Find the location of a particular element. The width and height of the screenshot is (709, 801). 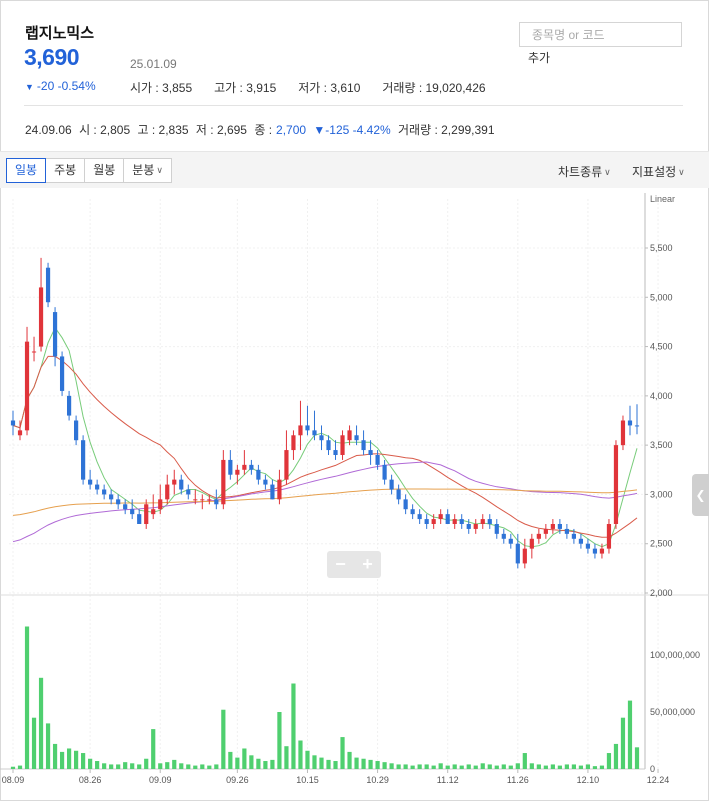

price-tick-label: 3,000 is located at coordinates (661, 494).